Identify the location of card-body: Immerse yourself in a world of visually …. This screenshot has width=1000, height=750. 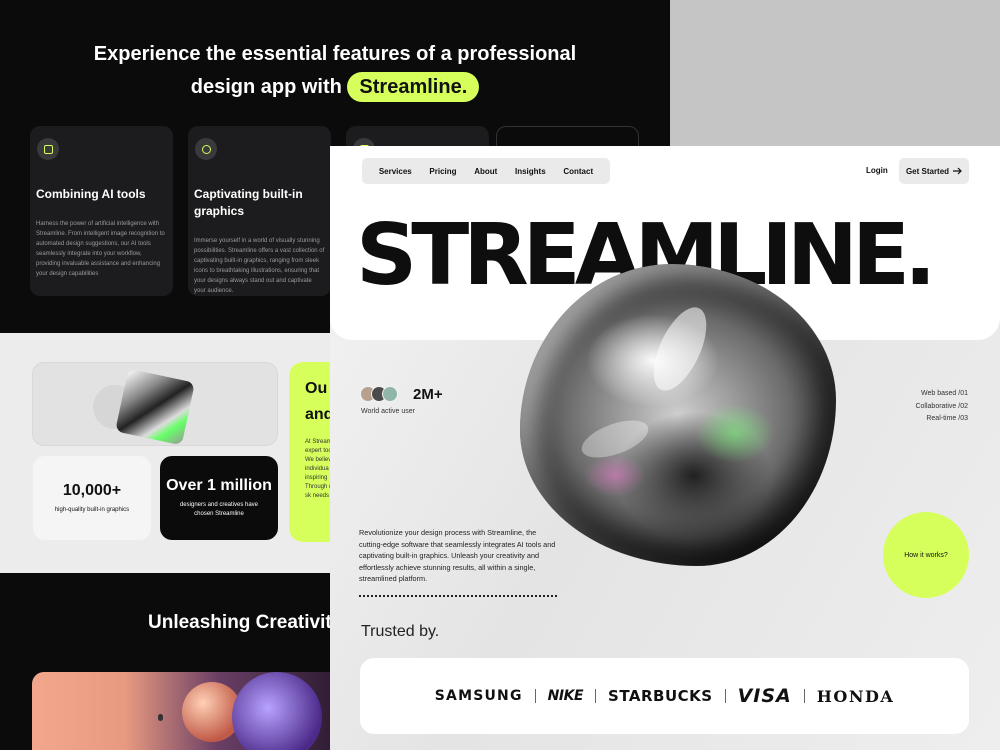
(259, 266).